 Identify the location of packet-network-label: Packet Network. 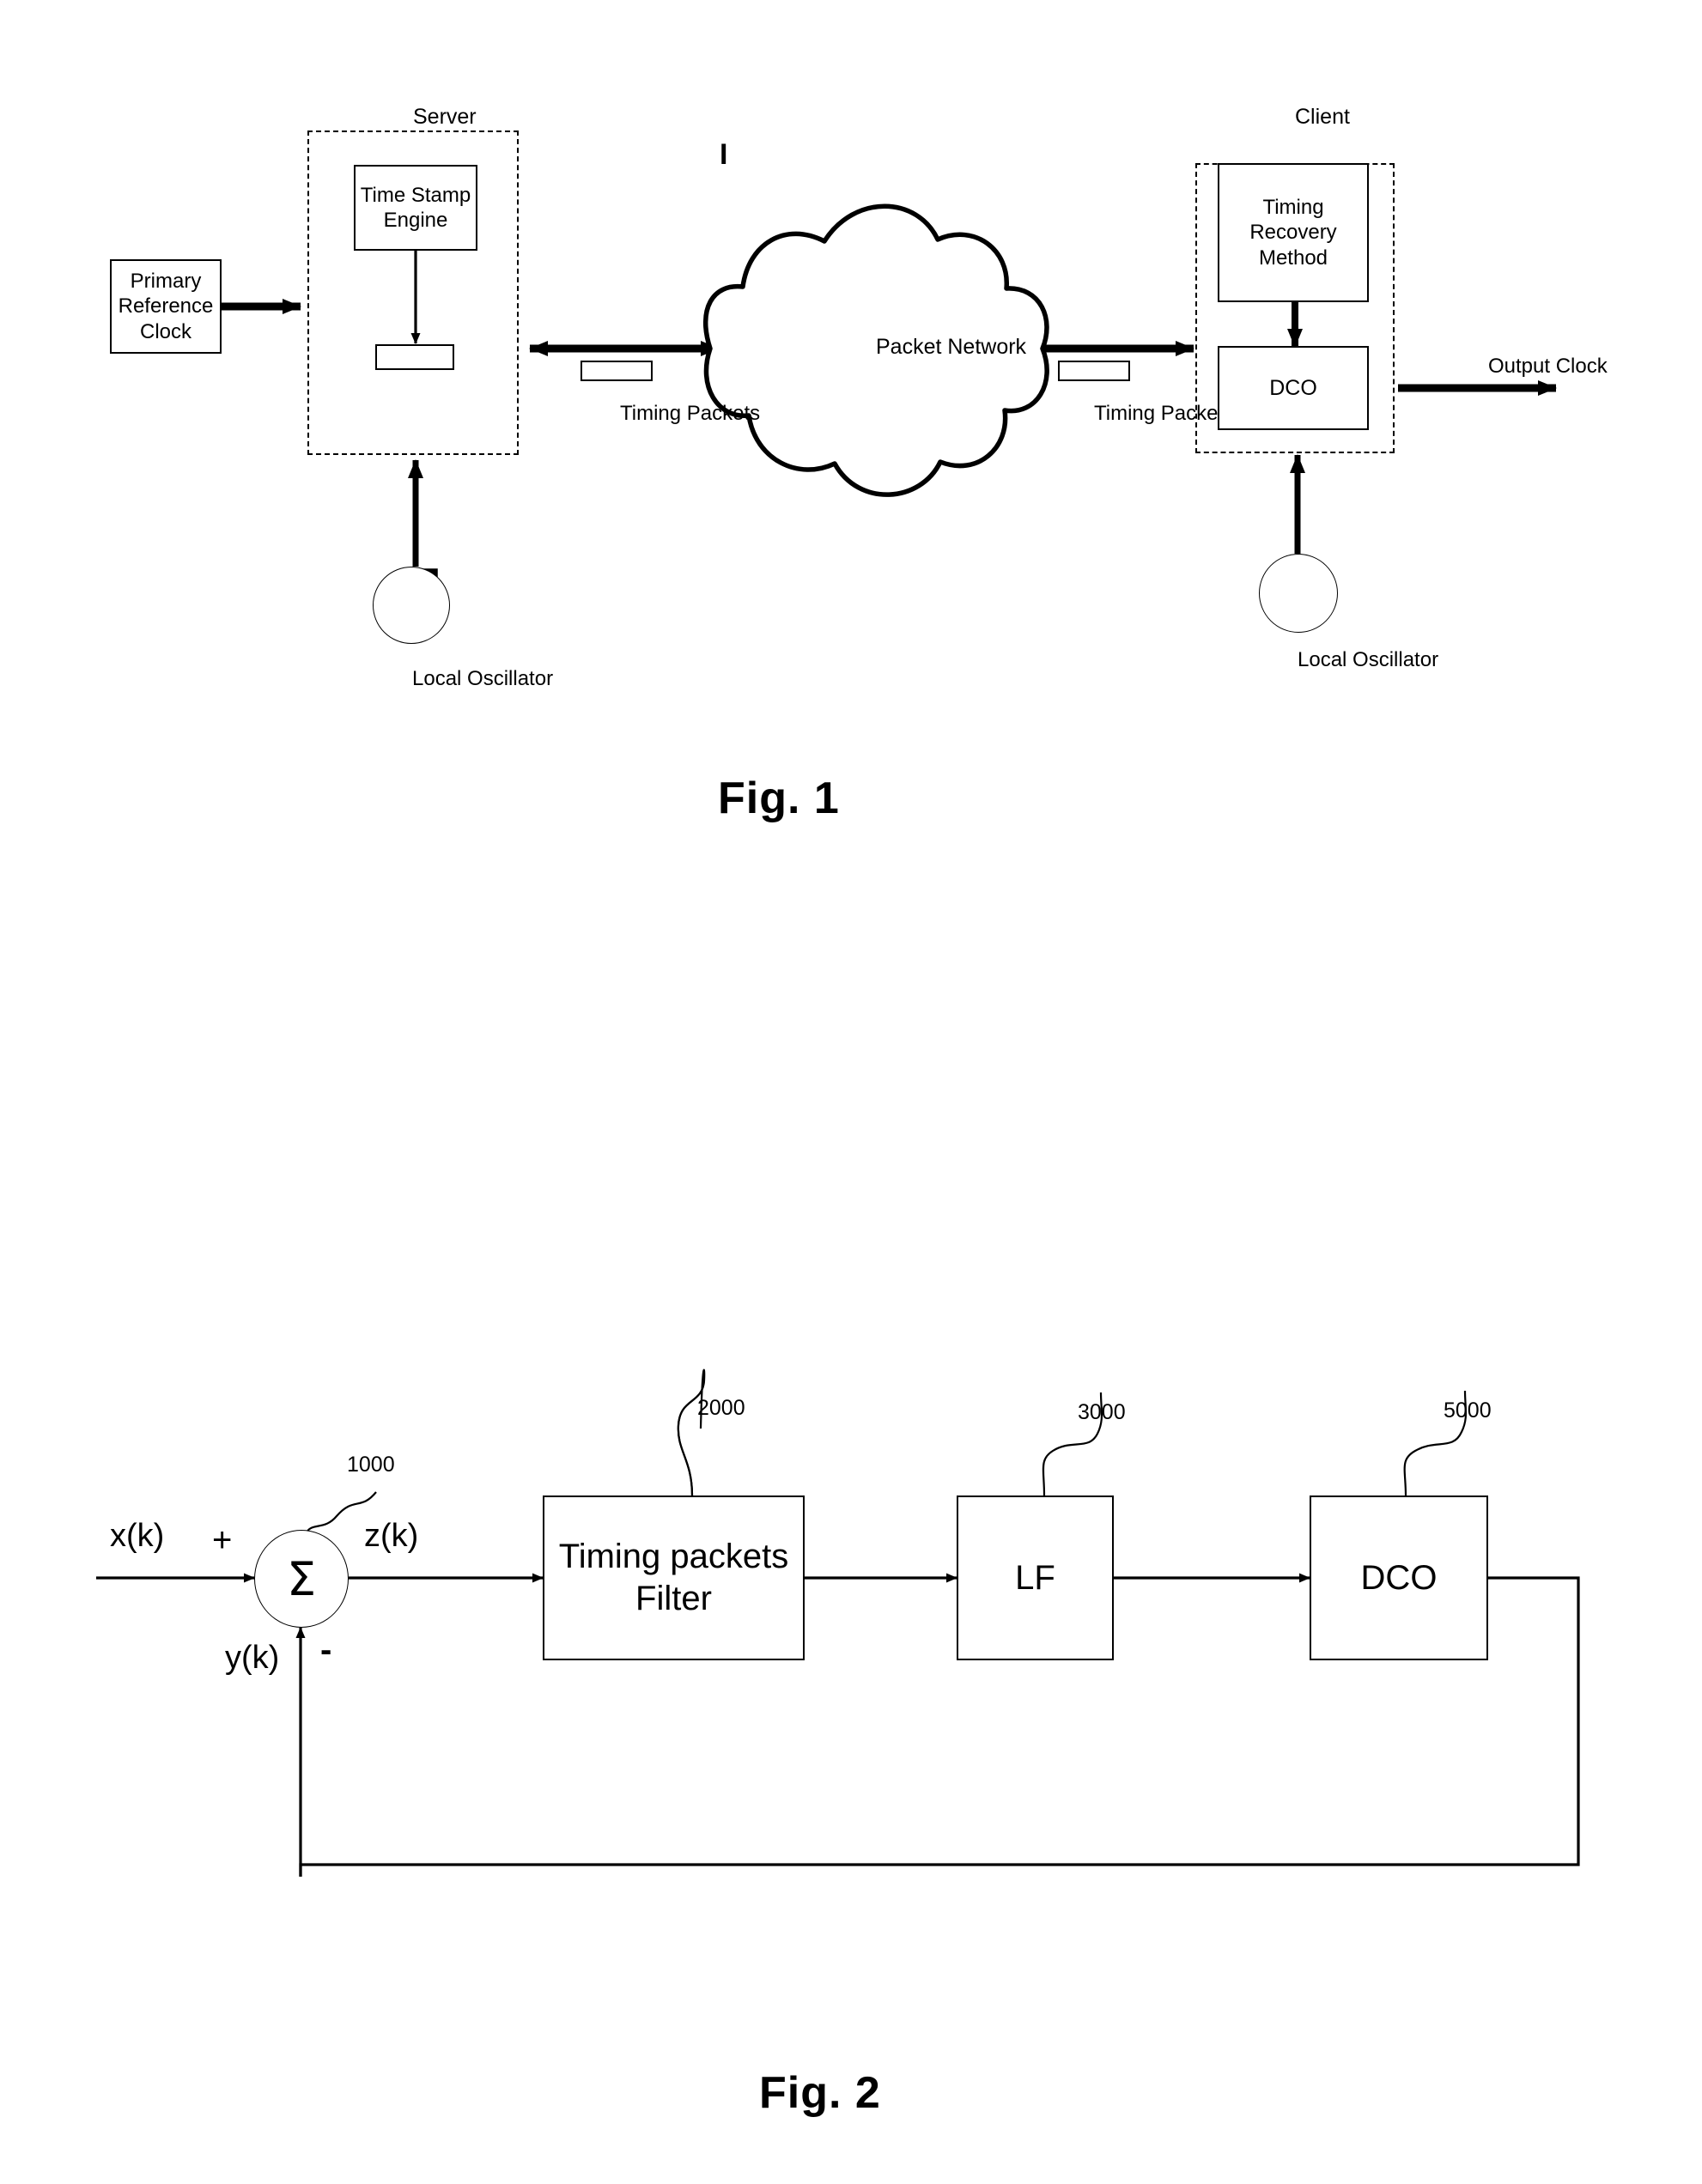
(951, 347).